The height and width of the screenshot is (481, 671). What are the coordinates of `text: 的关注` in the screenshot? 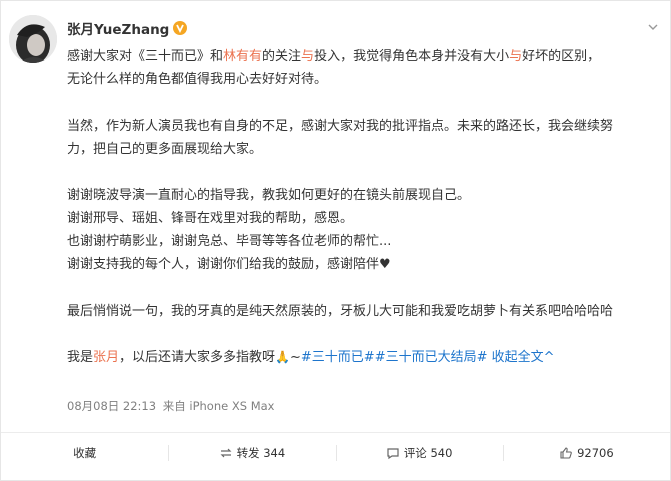 It's located at (282, 56).